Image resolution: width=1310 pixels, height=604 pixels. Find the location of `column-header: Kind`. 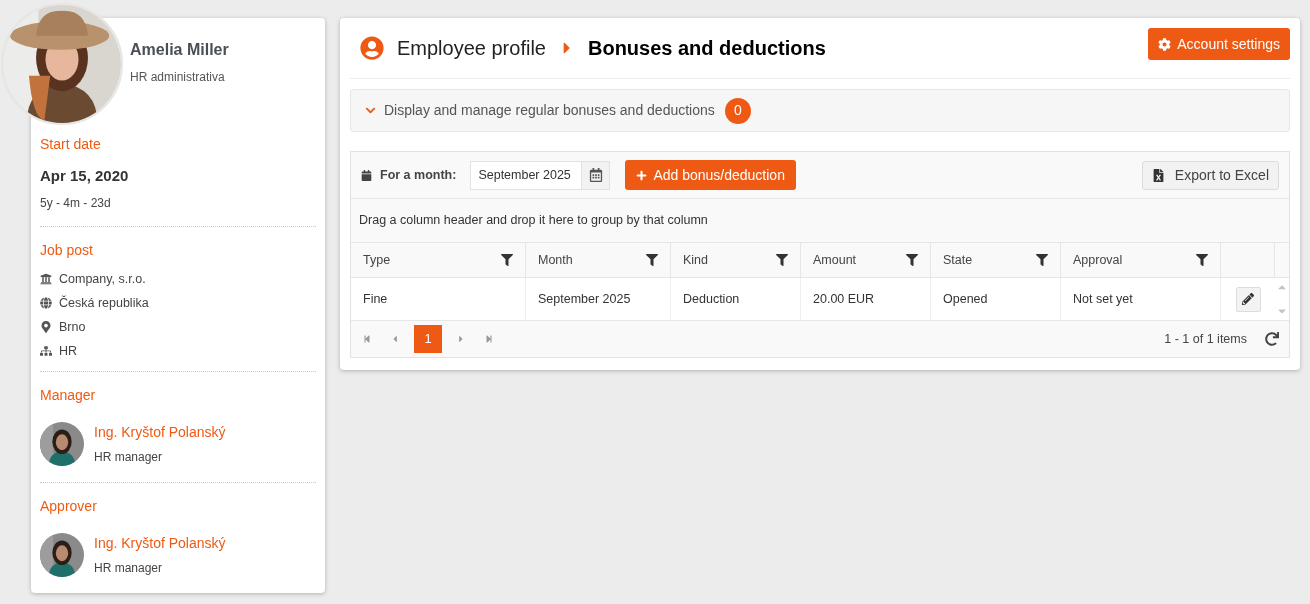

column-header: Kind is located at coordinates (736, 260).